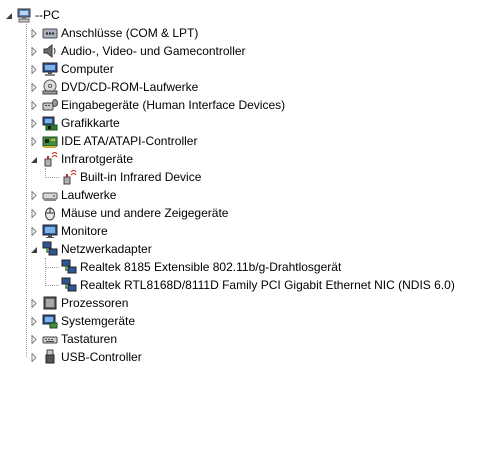 The height and width of the screenshot is (468, 479). What do you see at coordinates (47, 15) in the screenshot?
I see `root-label: --PC` at bounding box center [47, 15].